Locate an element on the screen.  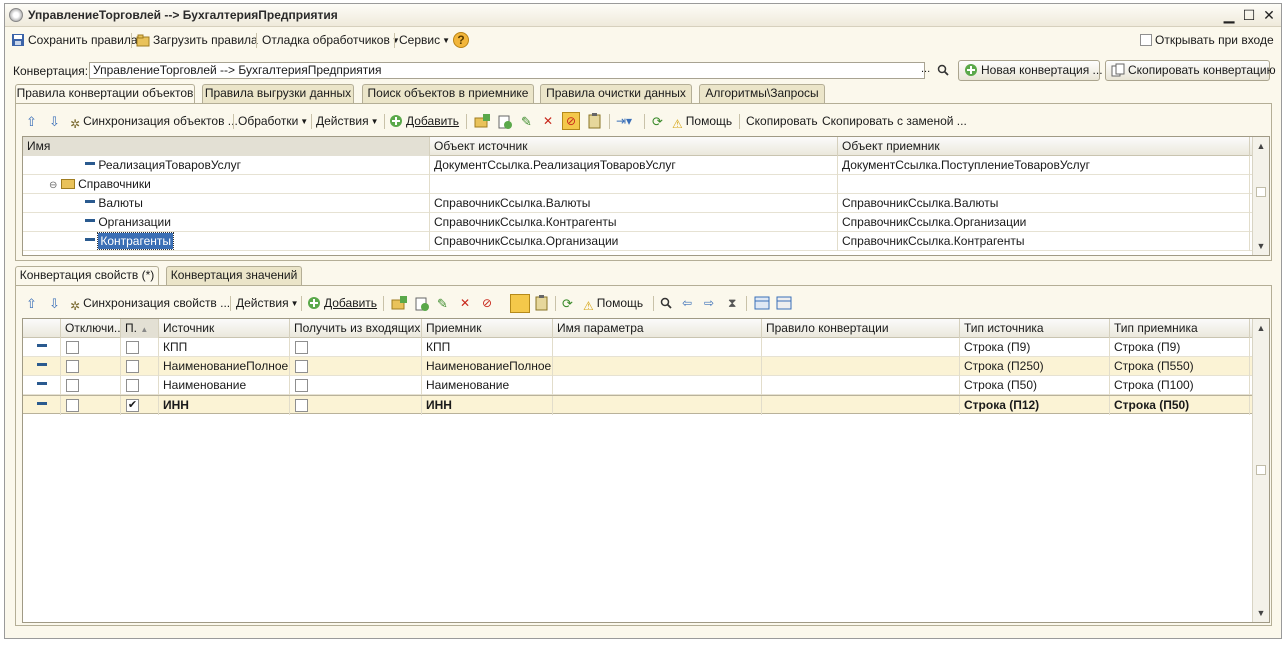
tab-cleanup-rules: Правила очистки данных is located at coordinates (616, 93).